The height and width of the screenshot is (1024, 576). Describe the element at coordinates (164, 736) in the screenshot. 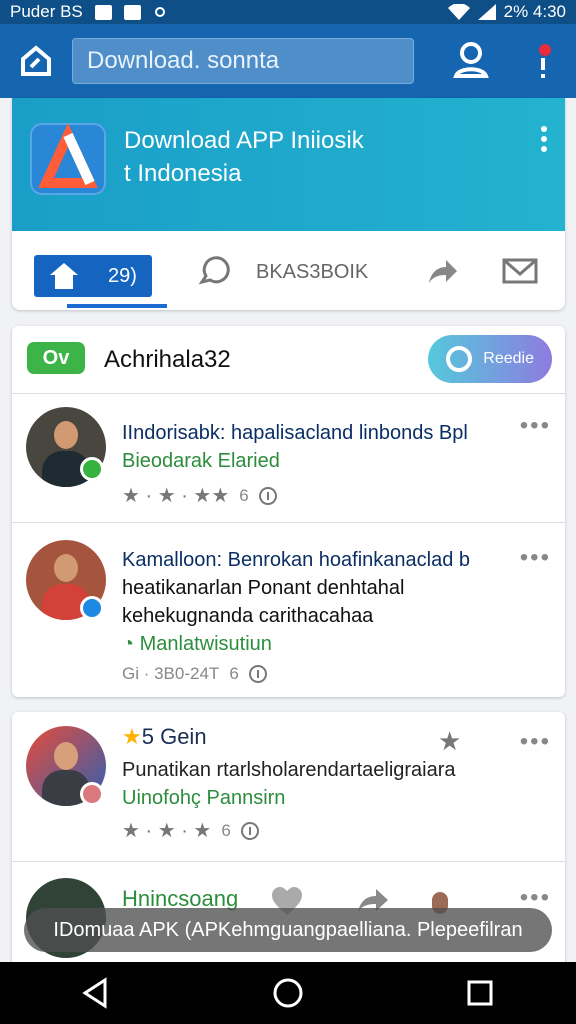

I see `post-tag: ★5 Gein` at that location.